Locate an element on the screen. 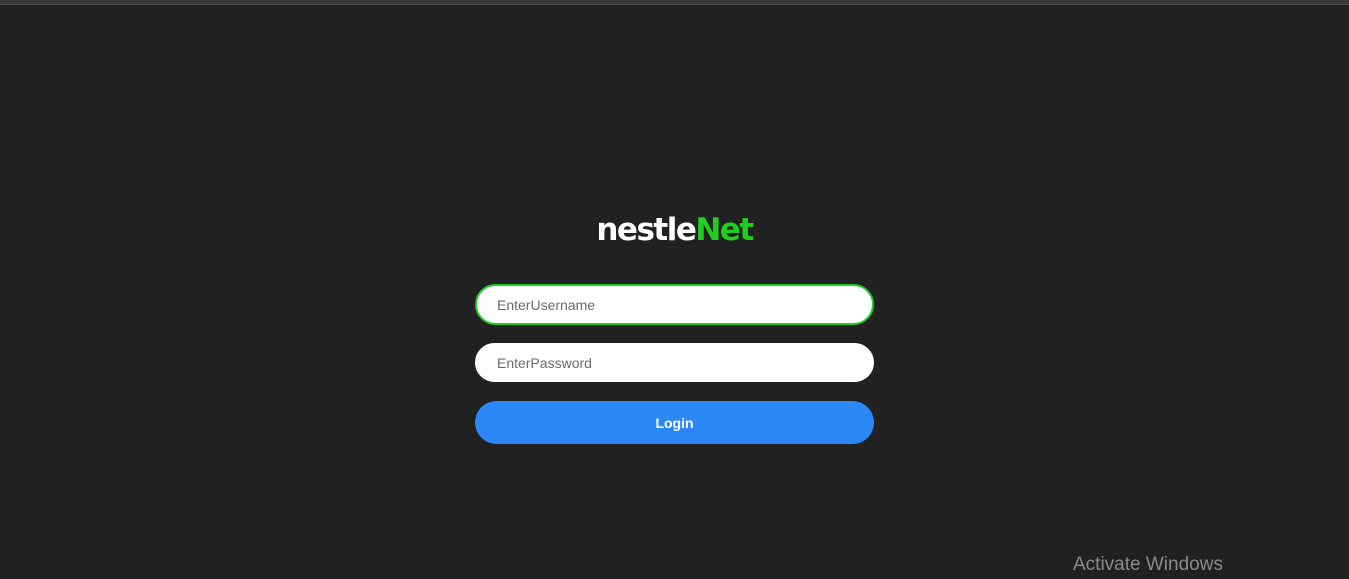  logo-text-nestle: nestle is located at coordinates (646, 230).